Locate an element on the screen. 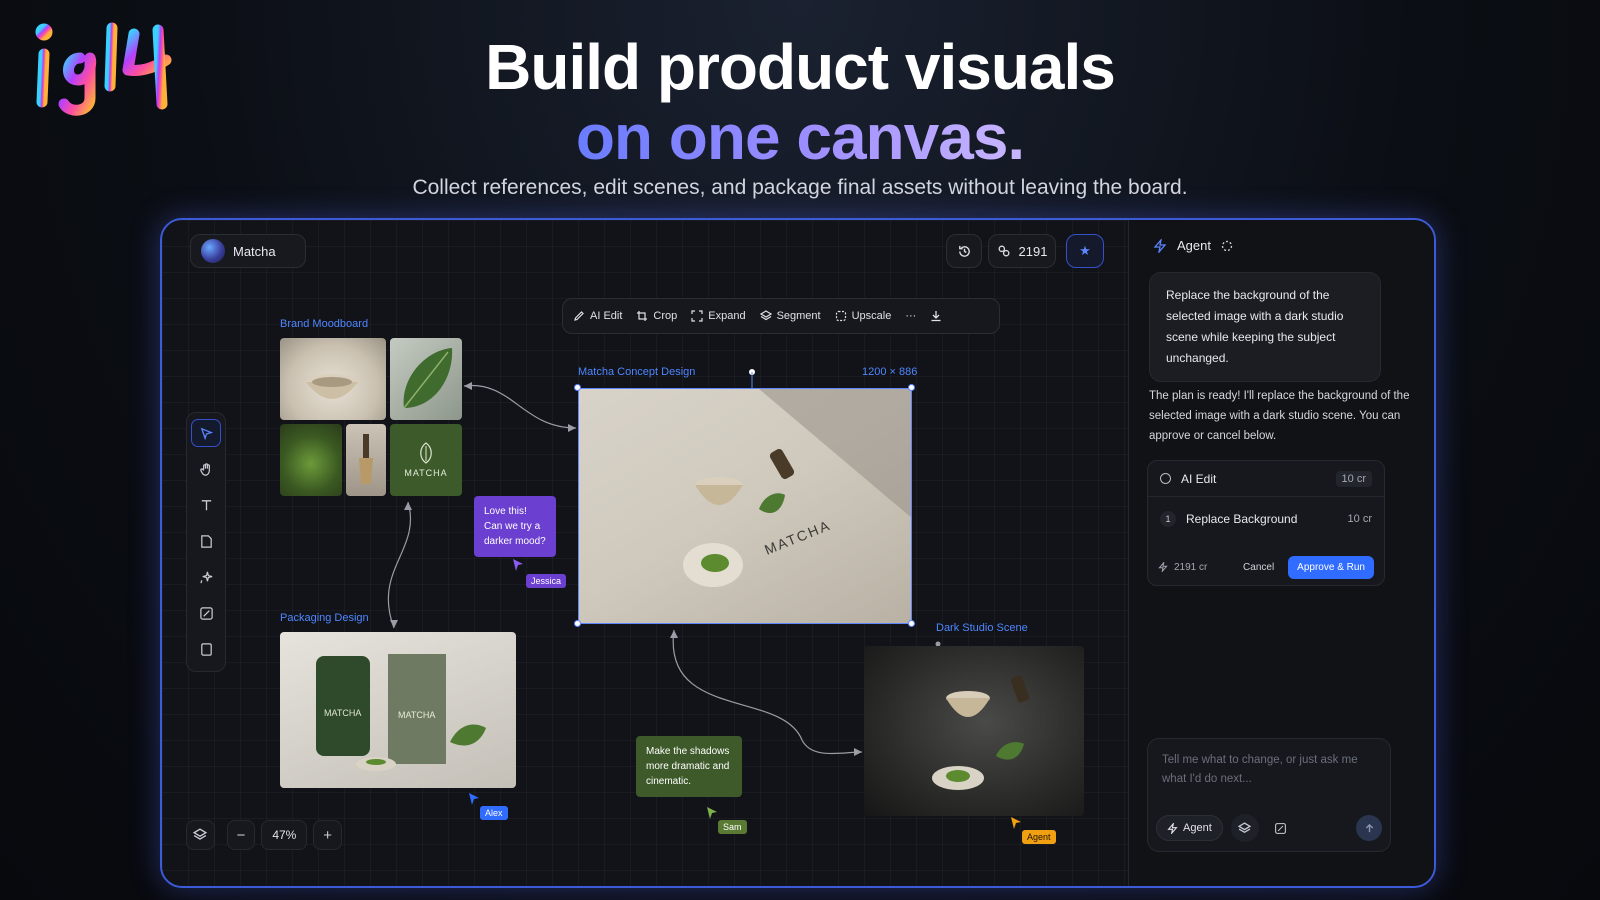  frame-size-label: 1200 × 886 is located at coordinates (890, 372).